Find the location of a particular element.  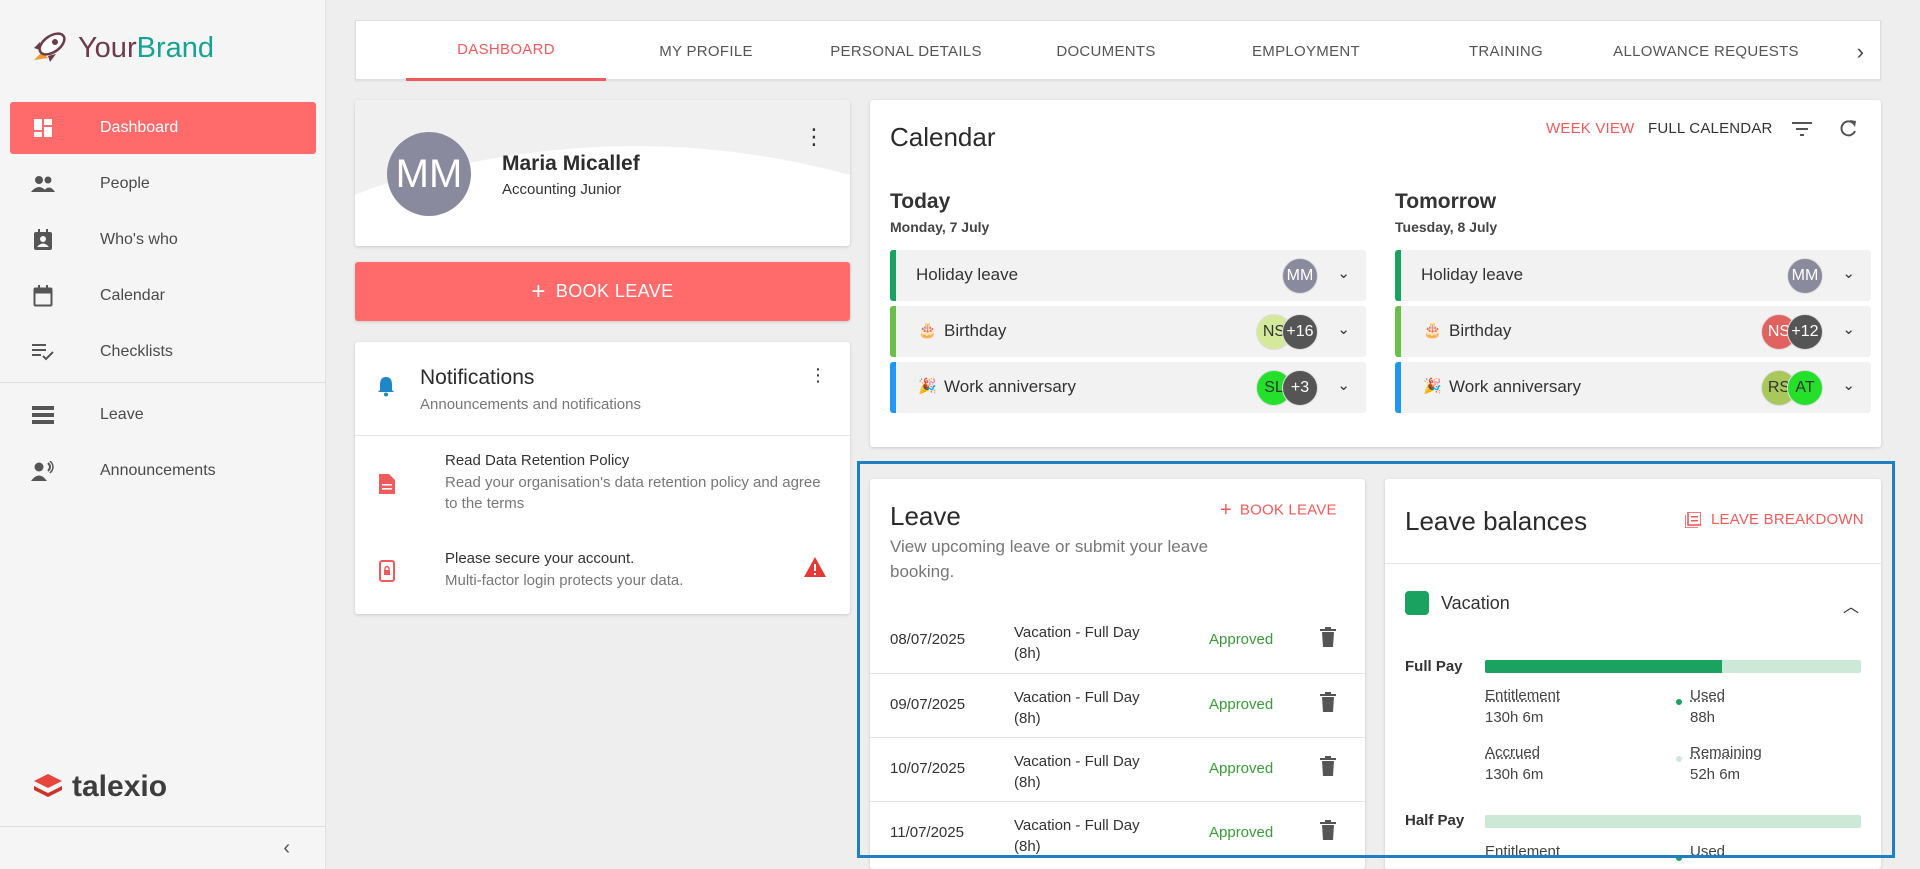

avatar: AT is located at coordinates (1805, 388).